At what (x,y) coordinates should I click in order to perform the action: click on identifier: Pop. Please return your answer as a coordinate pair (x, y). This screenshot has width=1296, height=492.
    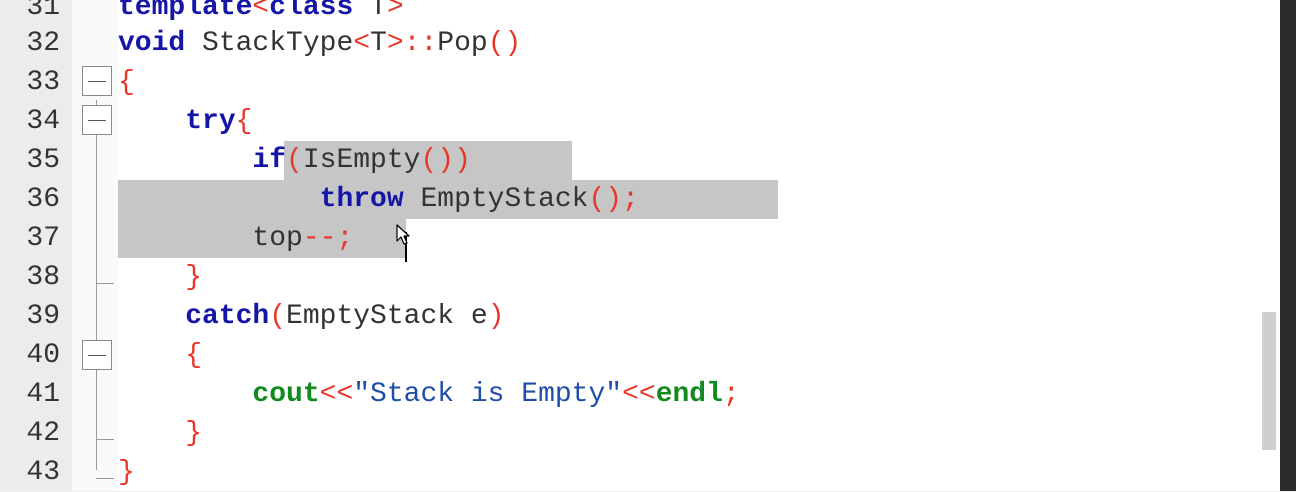
    Looking at the image, I should click on (462, 43).